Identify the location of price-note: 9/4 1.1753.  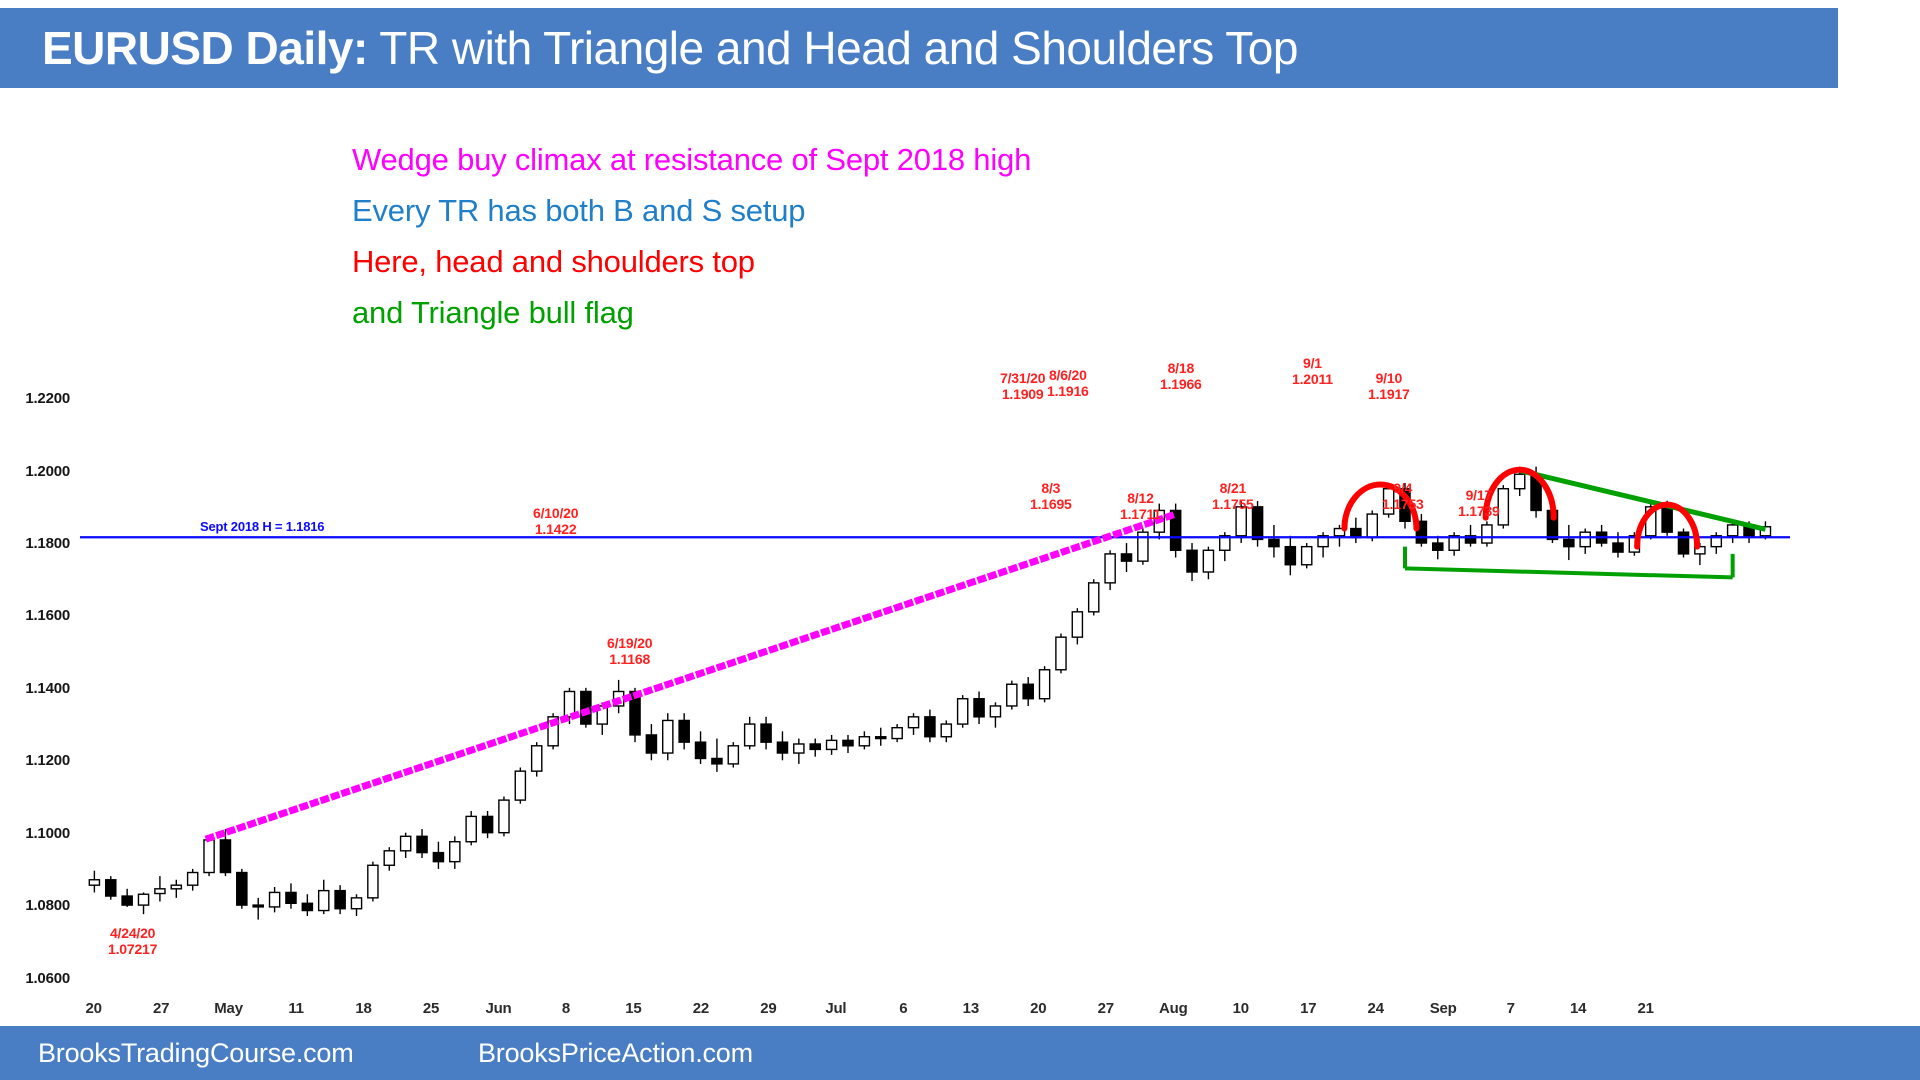
(1403, 496).